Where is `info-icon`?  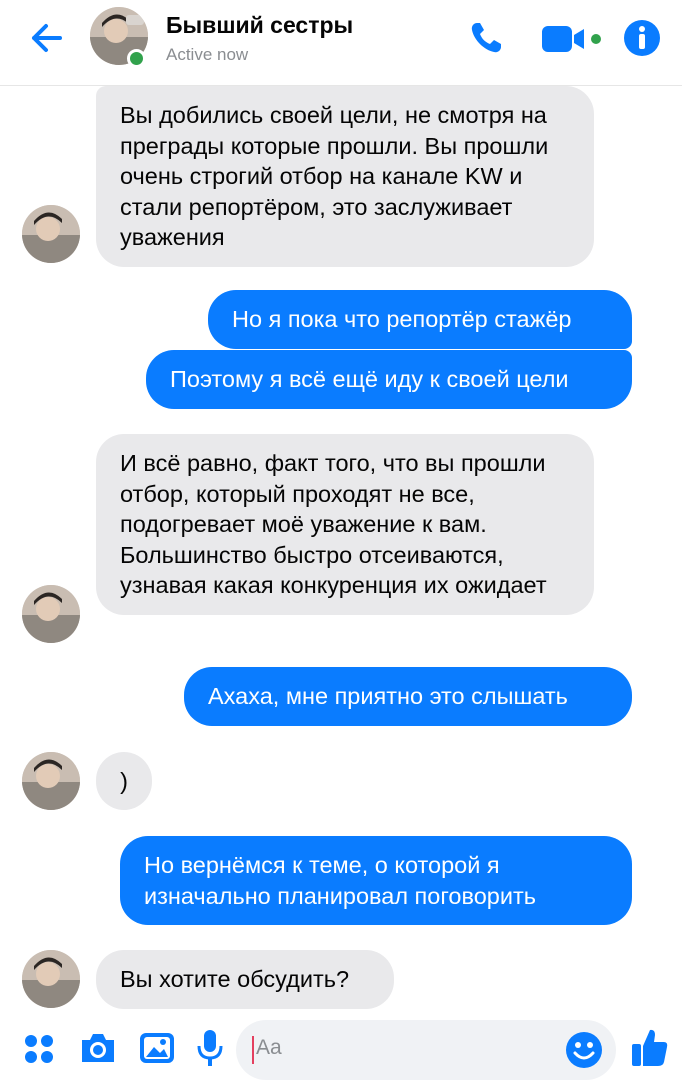
info-icon is located at coordinates (642, 38).